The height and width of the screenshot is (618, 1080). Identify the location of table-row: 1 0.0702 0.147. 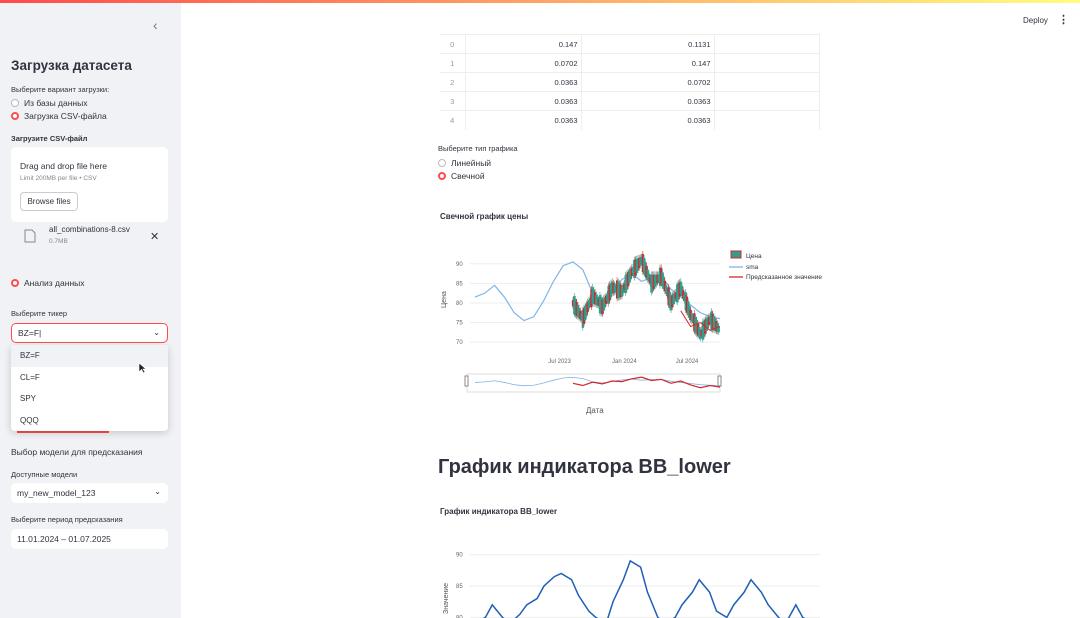
(630, 63).